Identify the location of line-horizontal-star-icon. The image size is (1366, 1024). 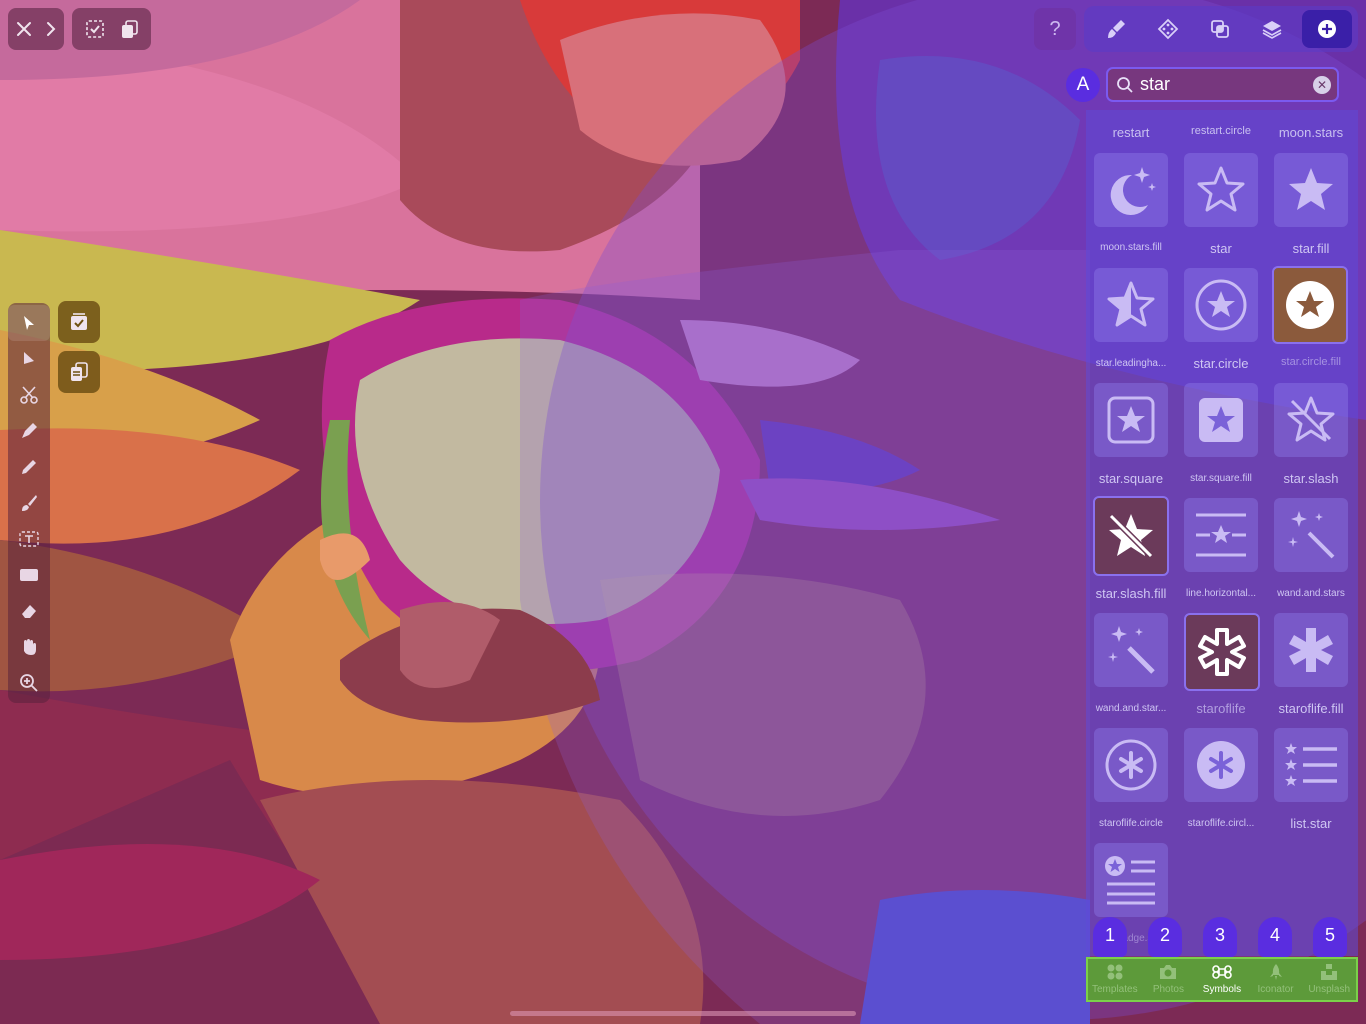
(1221, 535).